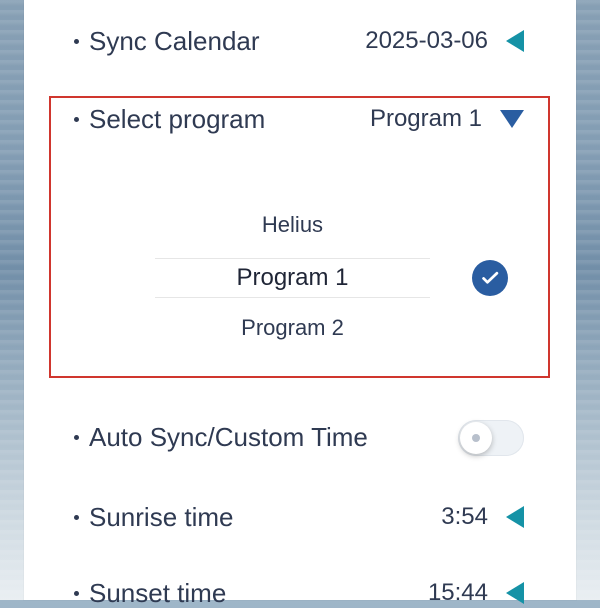  Describe the element at coordinates (150, 593) in the screenshot. I see `row-label-wrap: Sunset time` at that location.